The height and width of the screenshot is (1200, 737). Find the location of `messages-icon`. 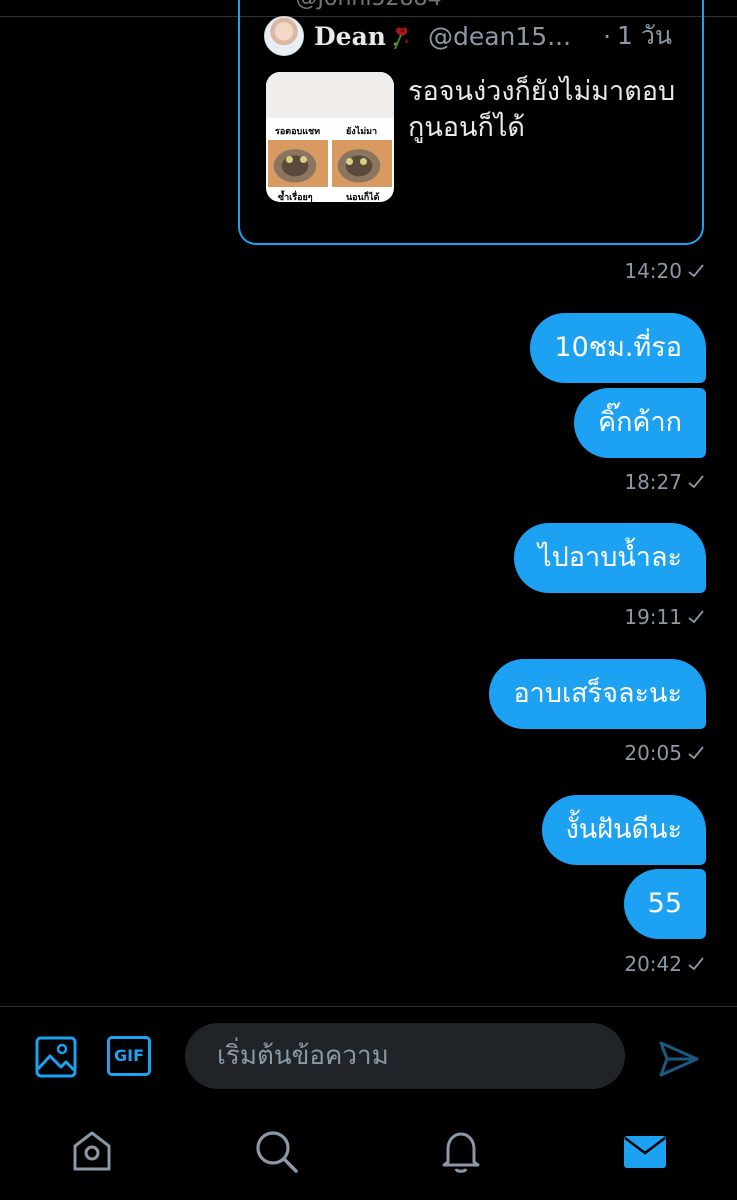

messages-icon is located at coordinates (645, 1151).